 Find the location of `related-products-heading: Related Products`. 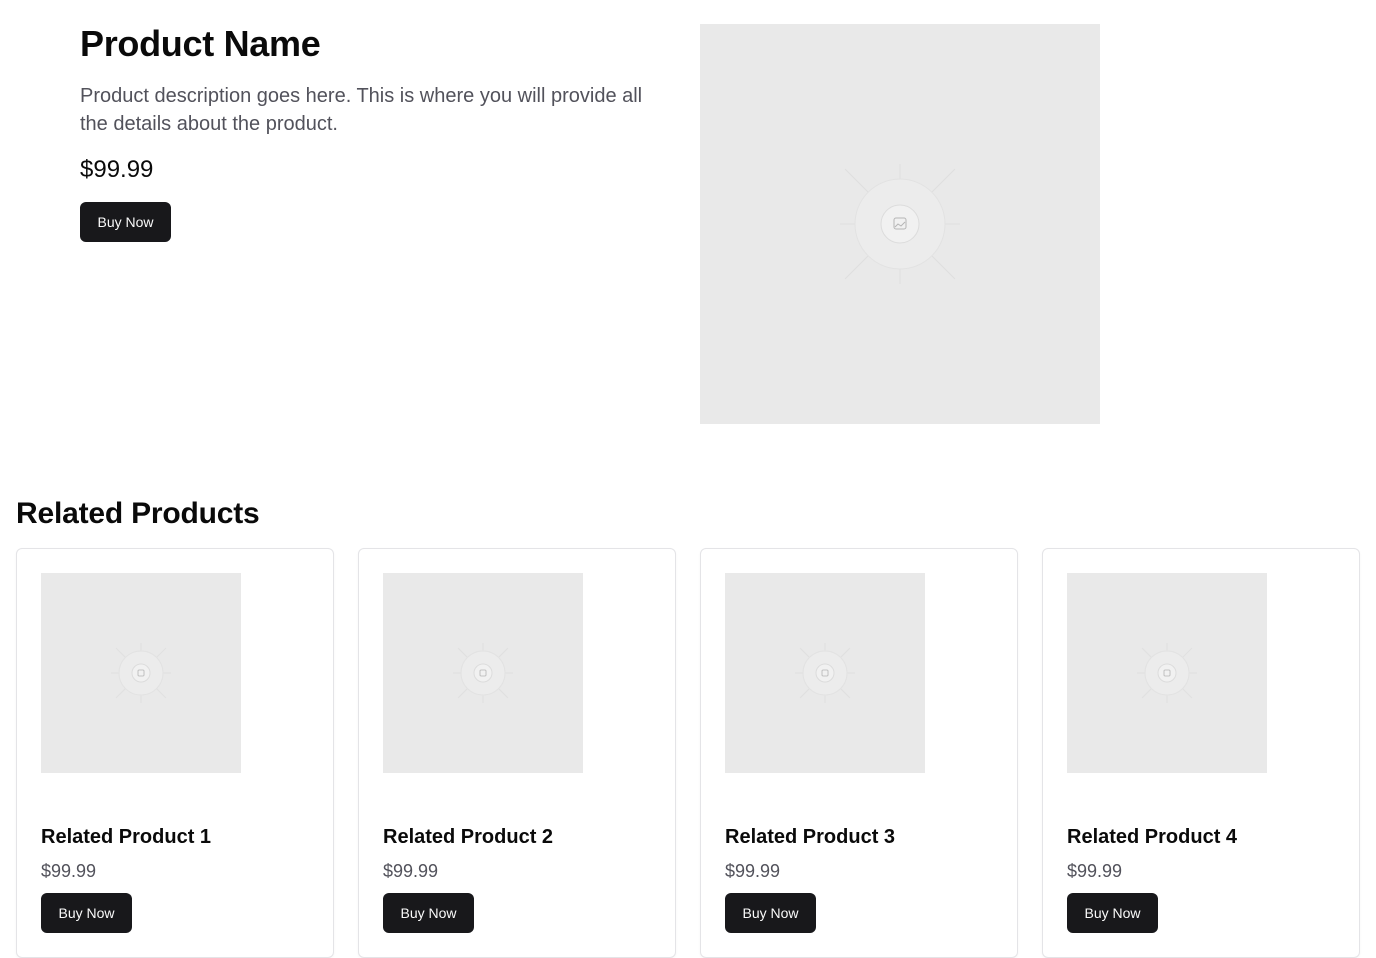

related-products-heading: Related Products is located at coordinates (138, 513).